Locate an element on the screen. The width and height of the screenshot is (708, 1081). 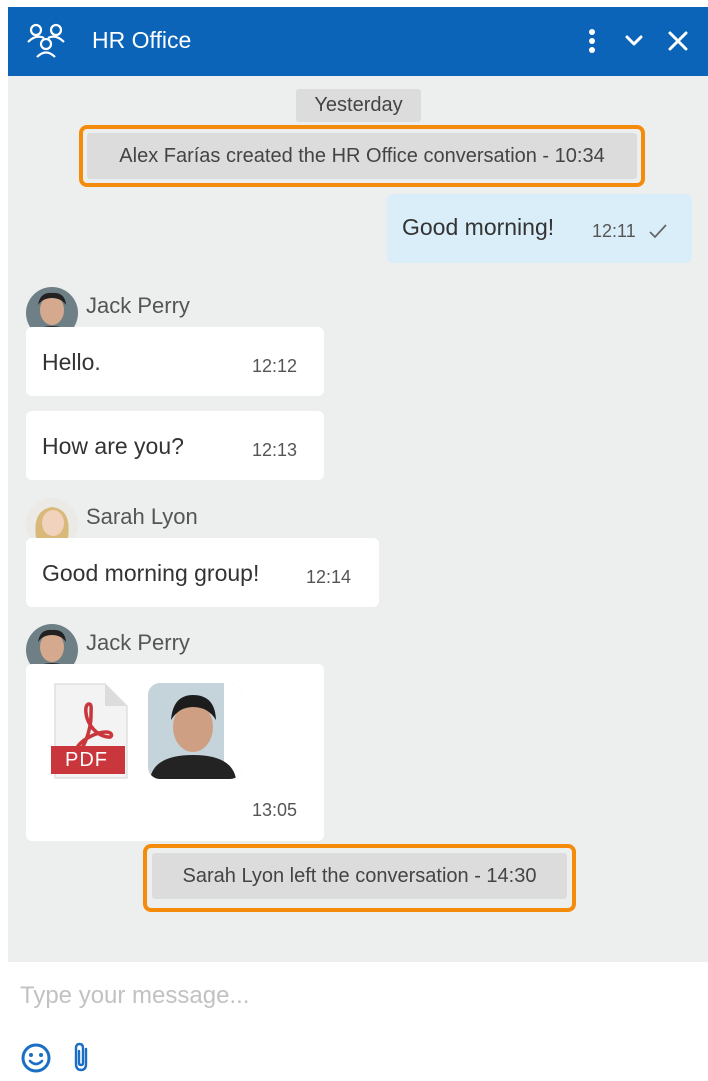
chat-header: HR Office is located at coordinates (358, 41).